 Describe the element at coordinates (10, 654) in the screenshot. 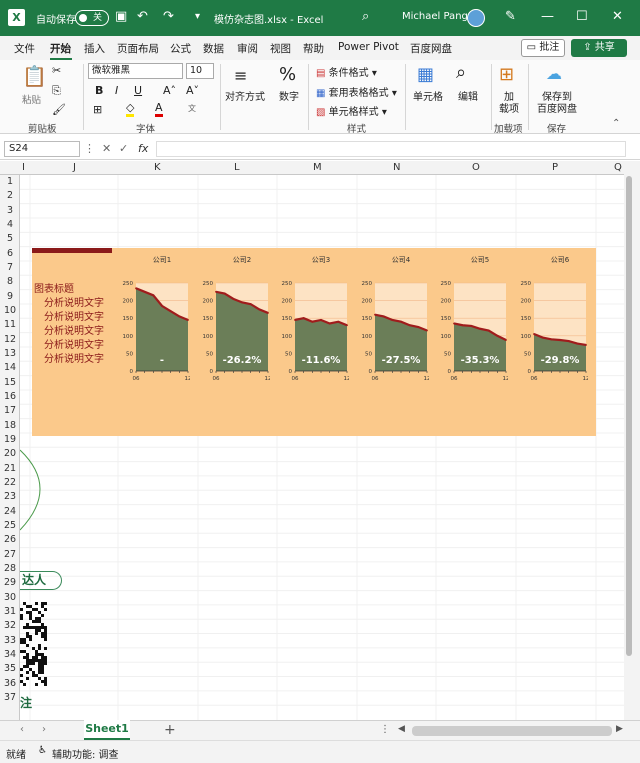

I see `row-header: 34` at that location.